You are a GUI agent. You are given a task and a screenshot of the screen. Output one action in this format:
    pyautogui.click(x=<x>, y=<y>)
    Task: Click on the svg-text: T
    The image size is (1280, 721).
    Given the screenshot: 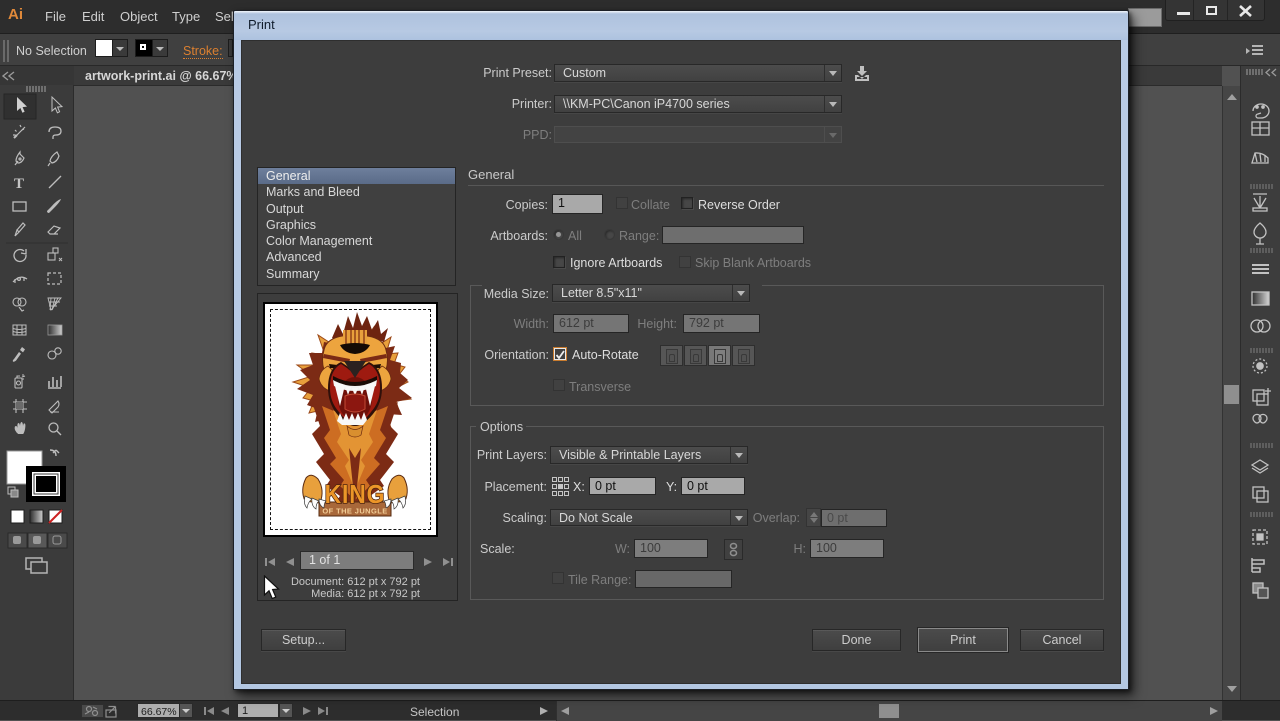 What is the action you would take?
    pyautogui.click(x=19, y=184)
    